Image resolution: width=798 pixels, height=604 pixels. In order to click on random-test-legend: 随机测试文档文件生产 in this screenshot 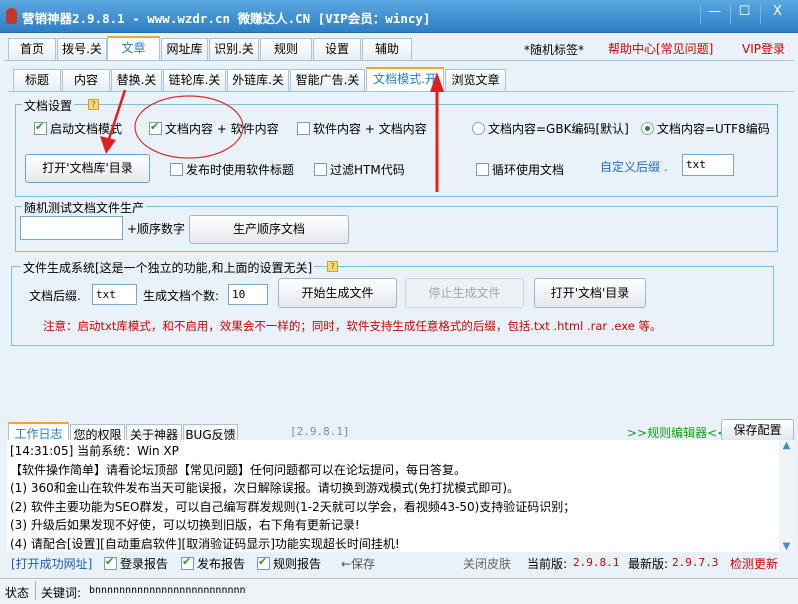, I will do `click(84, 207)`.